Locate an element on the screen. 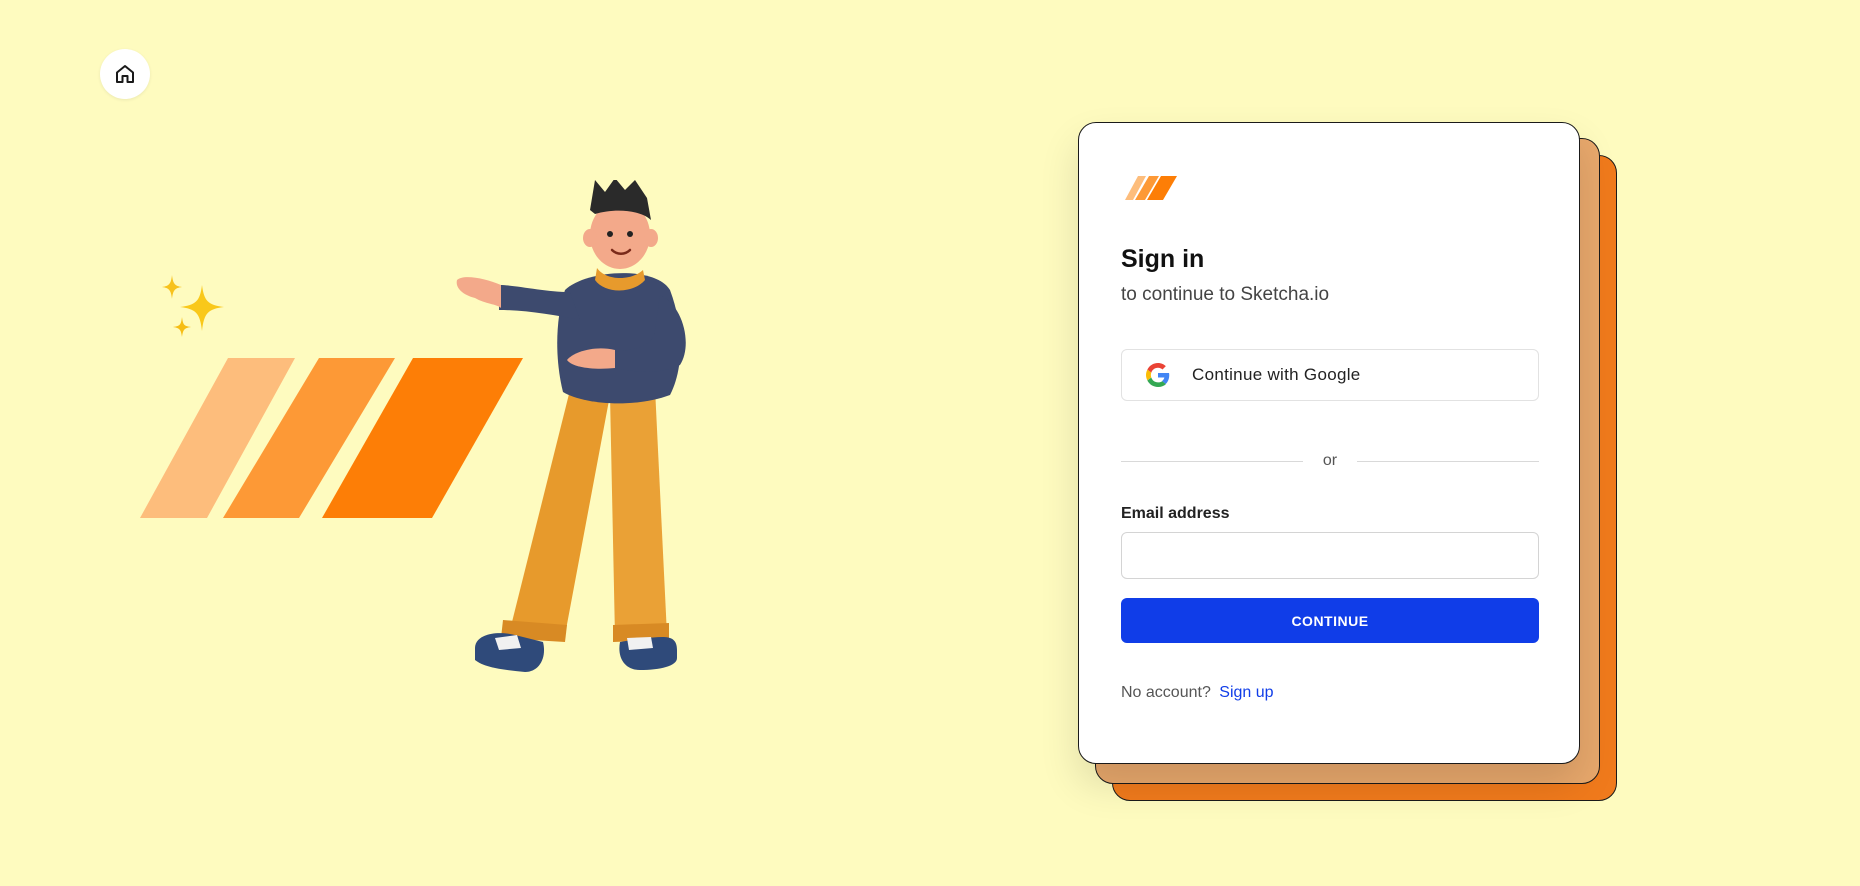 Image resolution: width=1860 pixels, height=886 pixels. or-divider: or is located at coordinates (1330, 461).